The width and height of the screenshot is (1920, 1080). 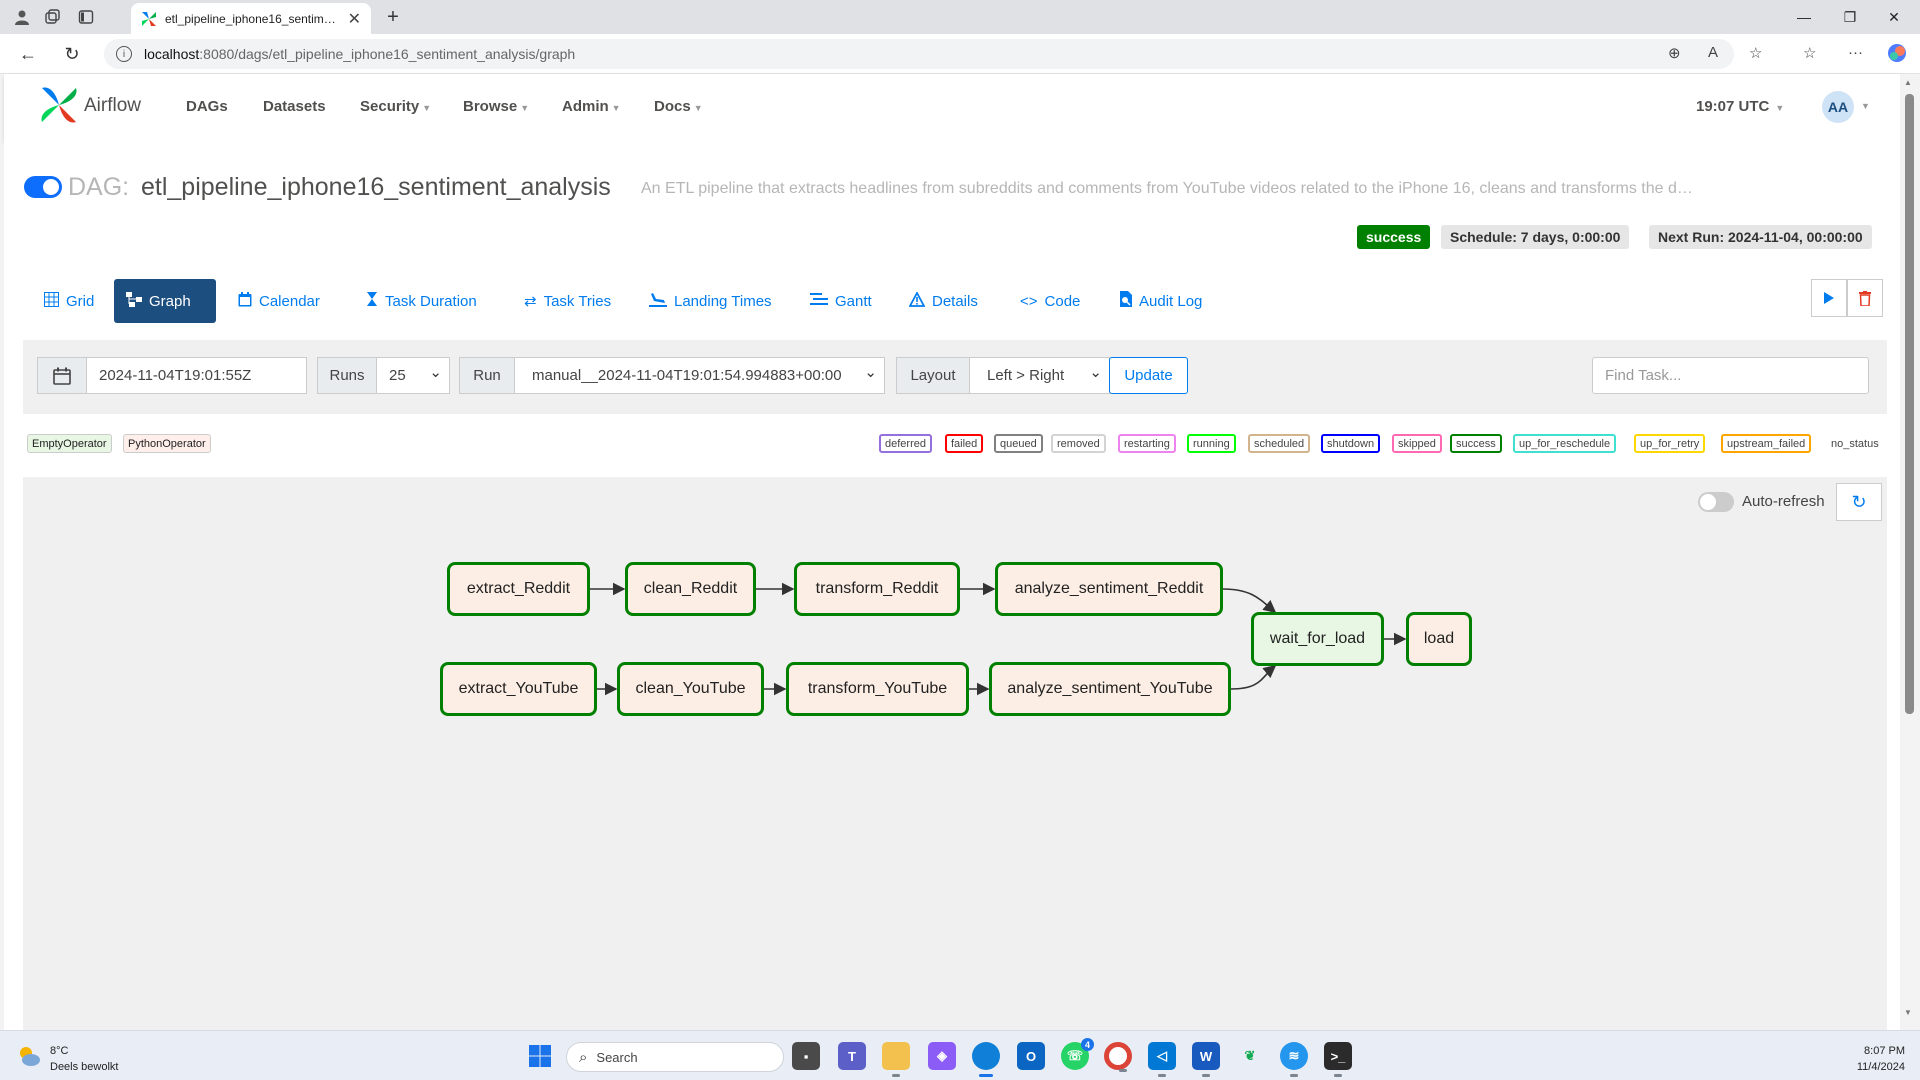 I want to click on workspaces-icon, so click(x=52, y=17).